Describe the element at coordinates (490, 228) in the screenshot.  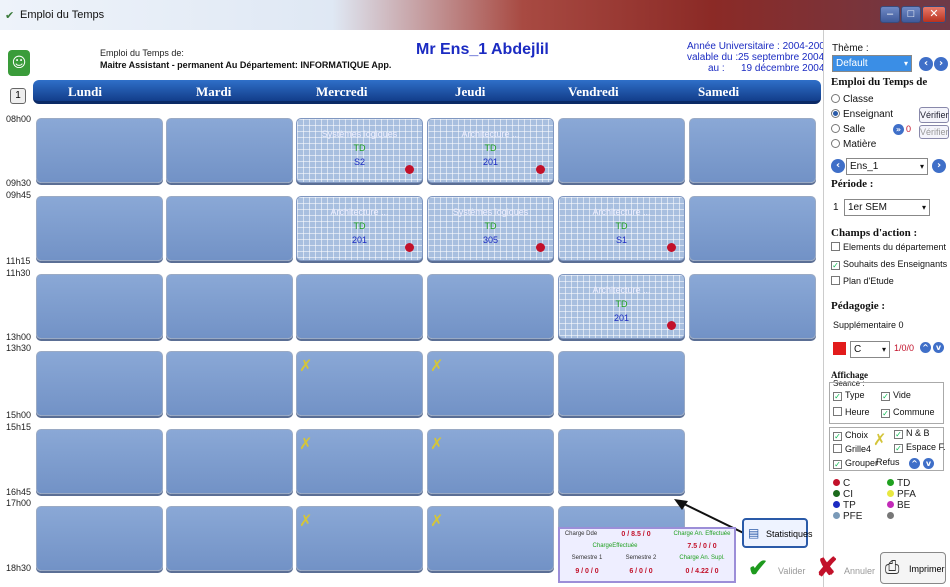
I see `course-slot: Systèmes logiques TD 305` at that location.